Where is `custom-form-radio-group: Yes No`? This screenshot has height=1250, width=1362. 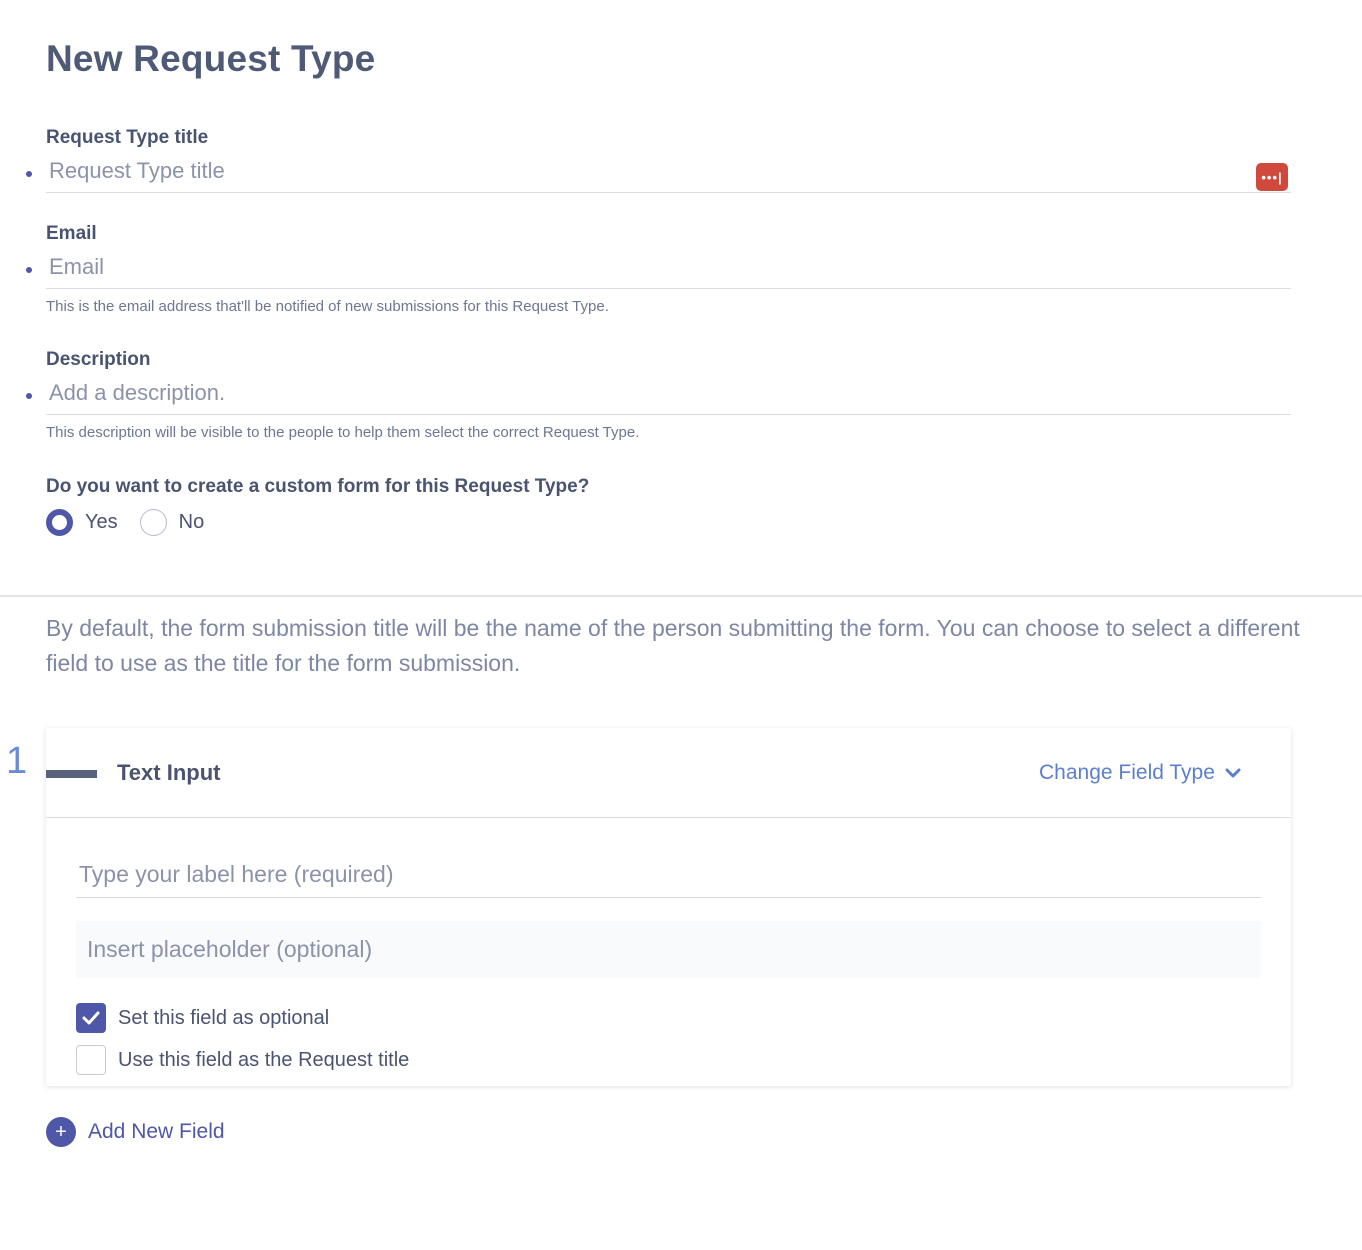
custom-form-radio-group: Yes No is located at coordinates (136, 522).